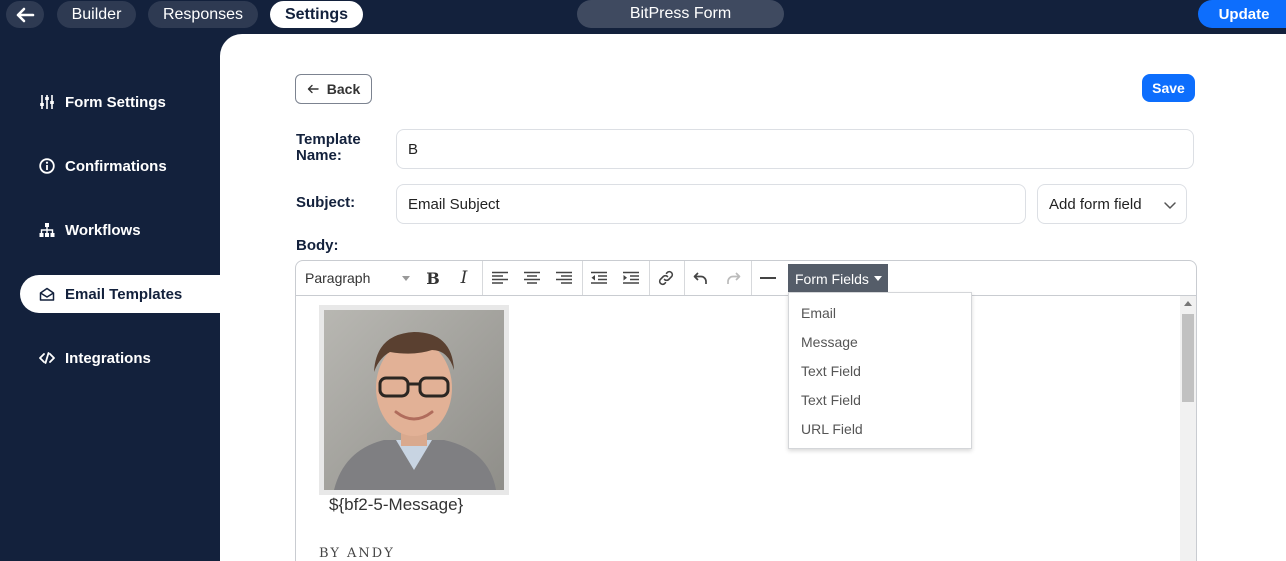 The image size is (1286, 561). I want to click on back-button-label: Back, so click(343, 89).